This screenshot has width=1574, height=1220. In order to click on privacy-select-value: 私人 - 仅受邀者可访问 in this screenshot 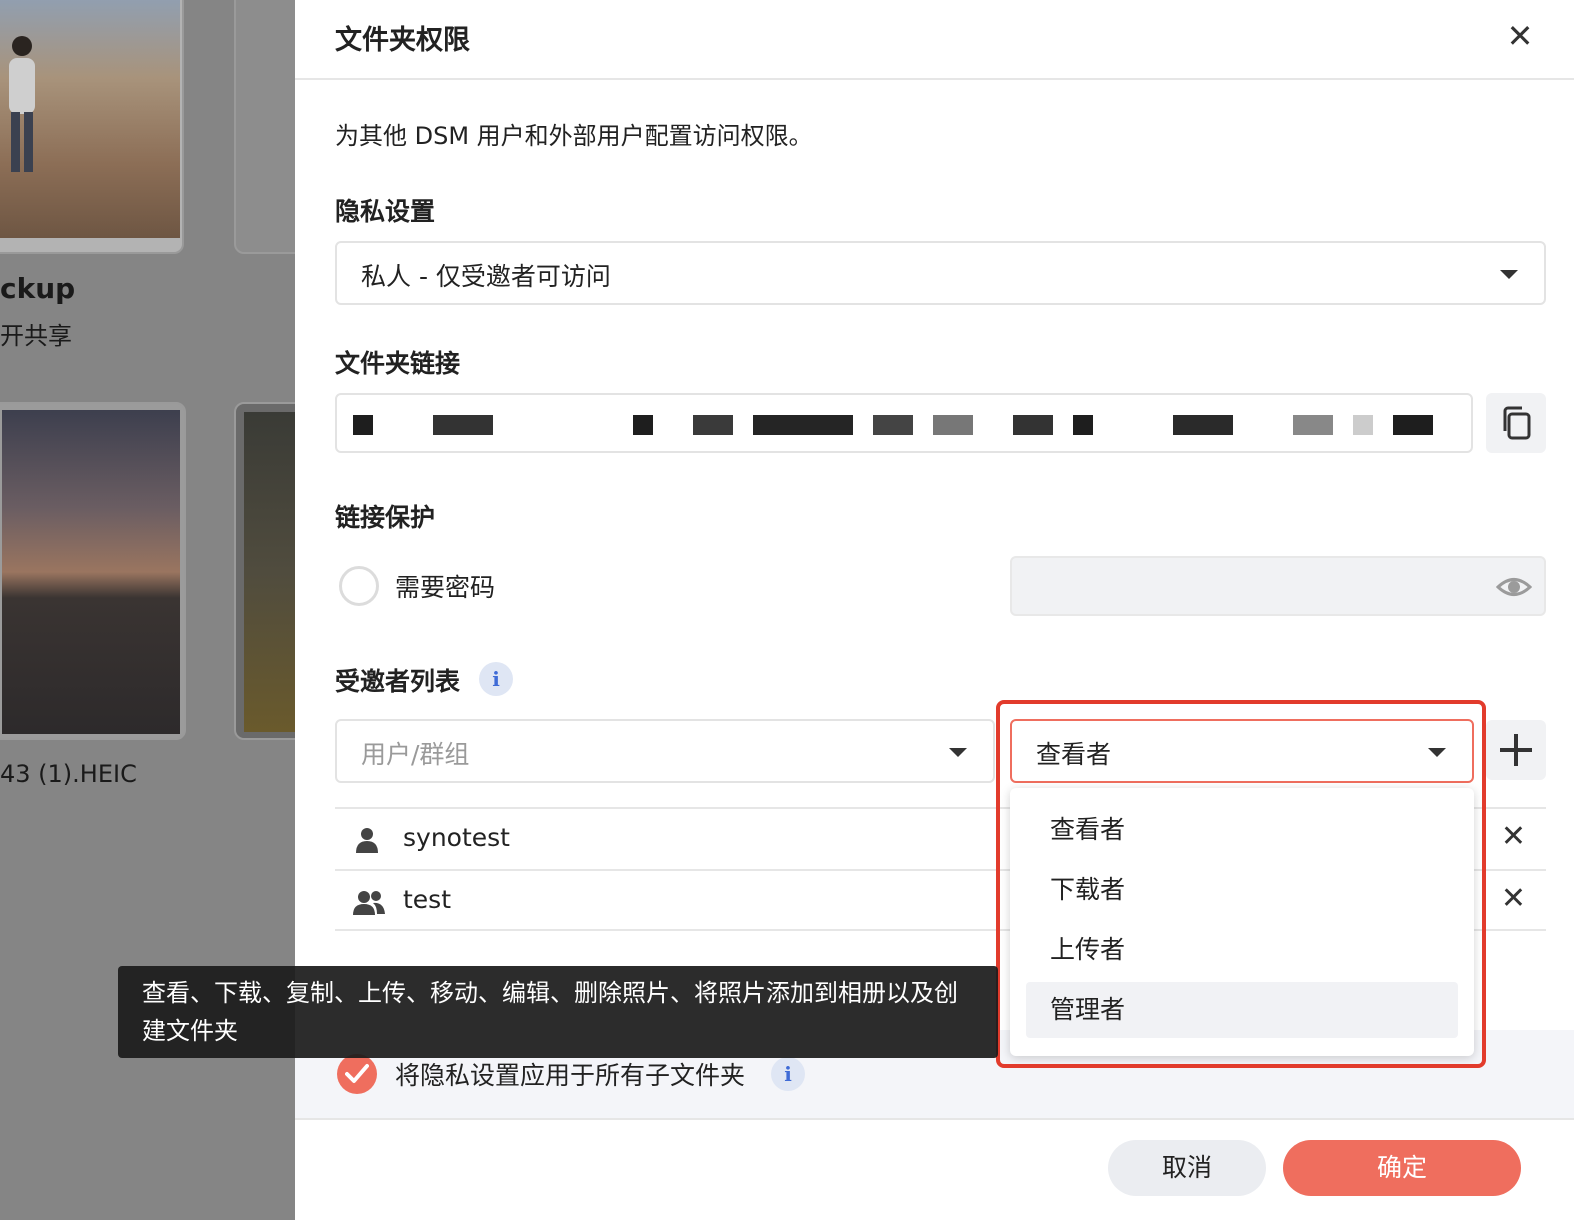, I will do `click(486, 276)`.